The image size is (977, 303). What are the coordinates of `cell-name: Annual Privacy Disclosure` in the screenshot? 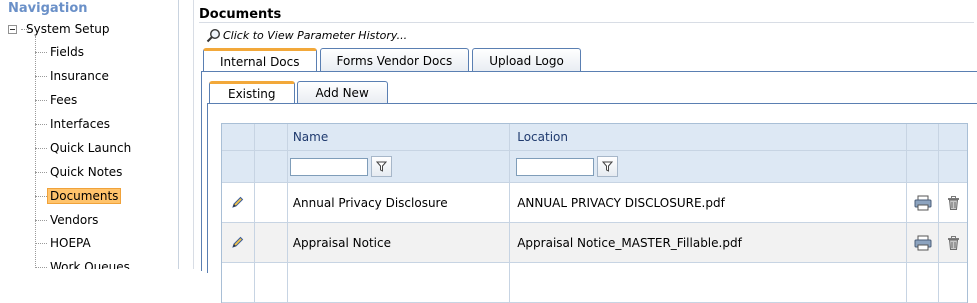 It's located at (399, 202).